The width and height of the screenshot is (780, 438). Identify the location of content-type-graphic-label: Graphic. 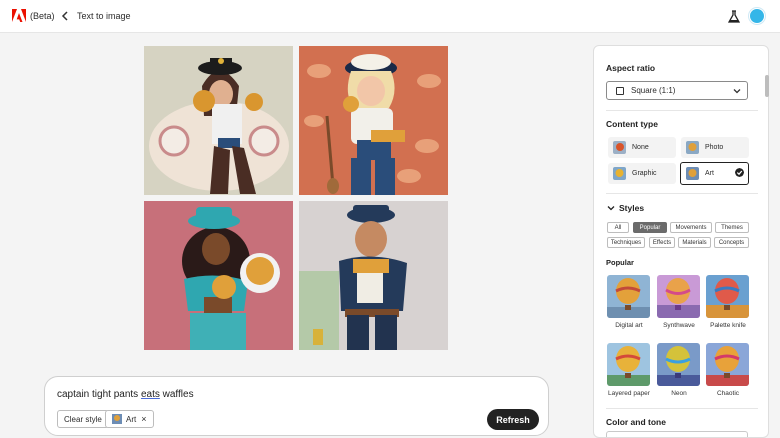
(644, 173).